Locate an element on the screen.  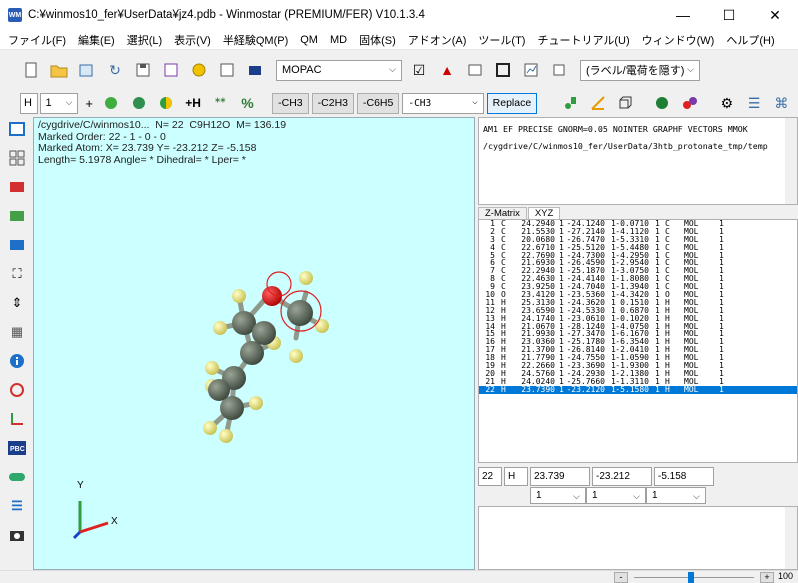
fragment-select: -CH3 ⌵ is located at coordinates (443, 103).